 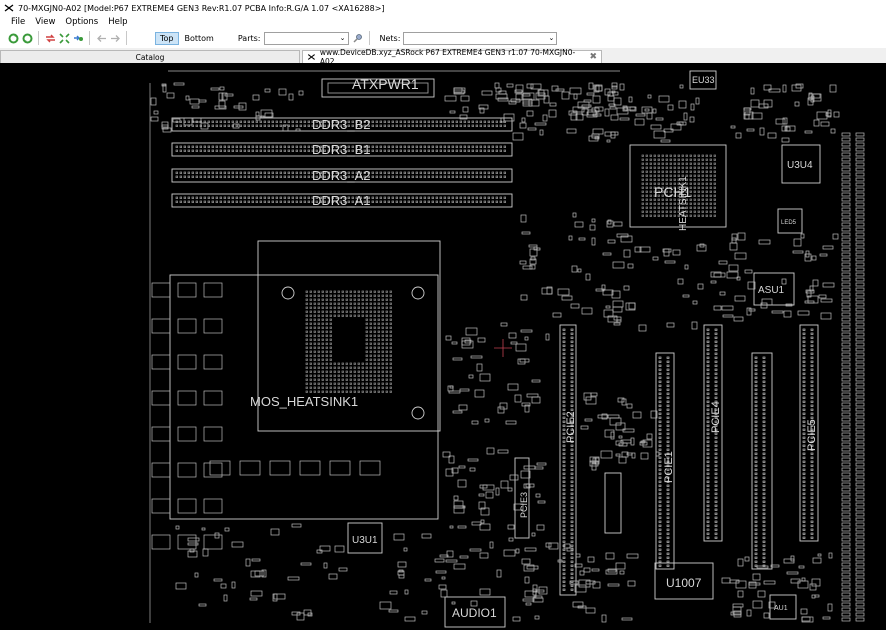 I want to click on ddr-a1-label: DDR3_A1, so click(x=341, y=200).